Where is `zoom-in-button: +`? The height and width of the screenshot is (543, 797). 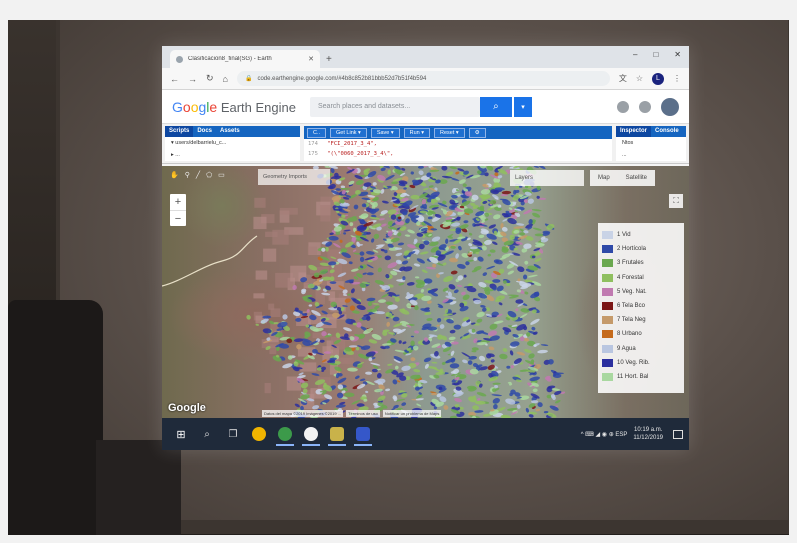 zoom-in-button: + is located at coordinates (178, 202).